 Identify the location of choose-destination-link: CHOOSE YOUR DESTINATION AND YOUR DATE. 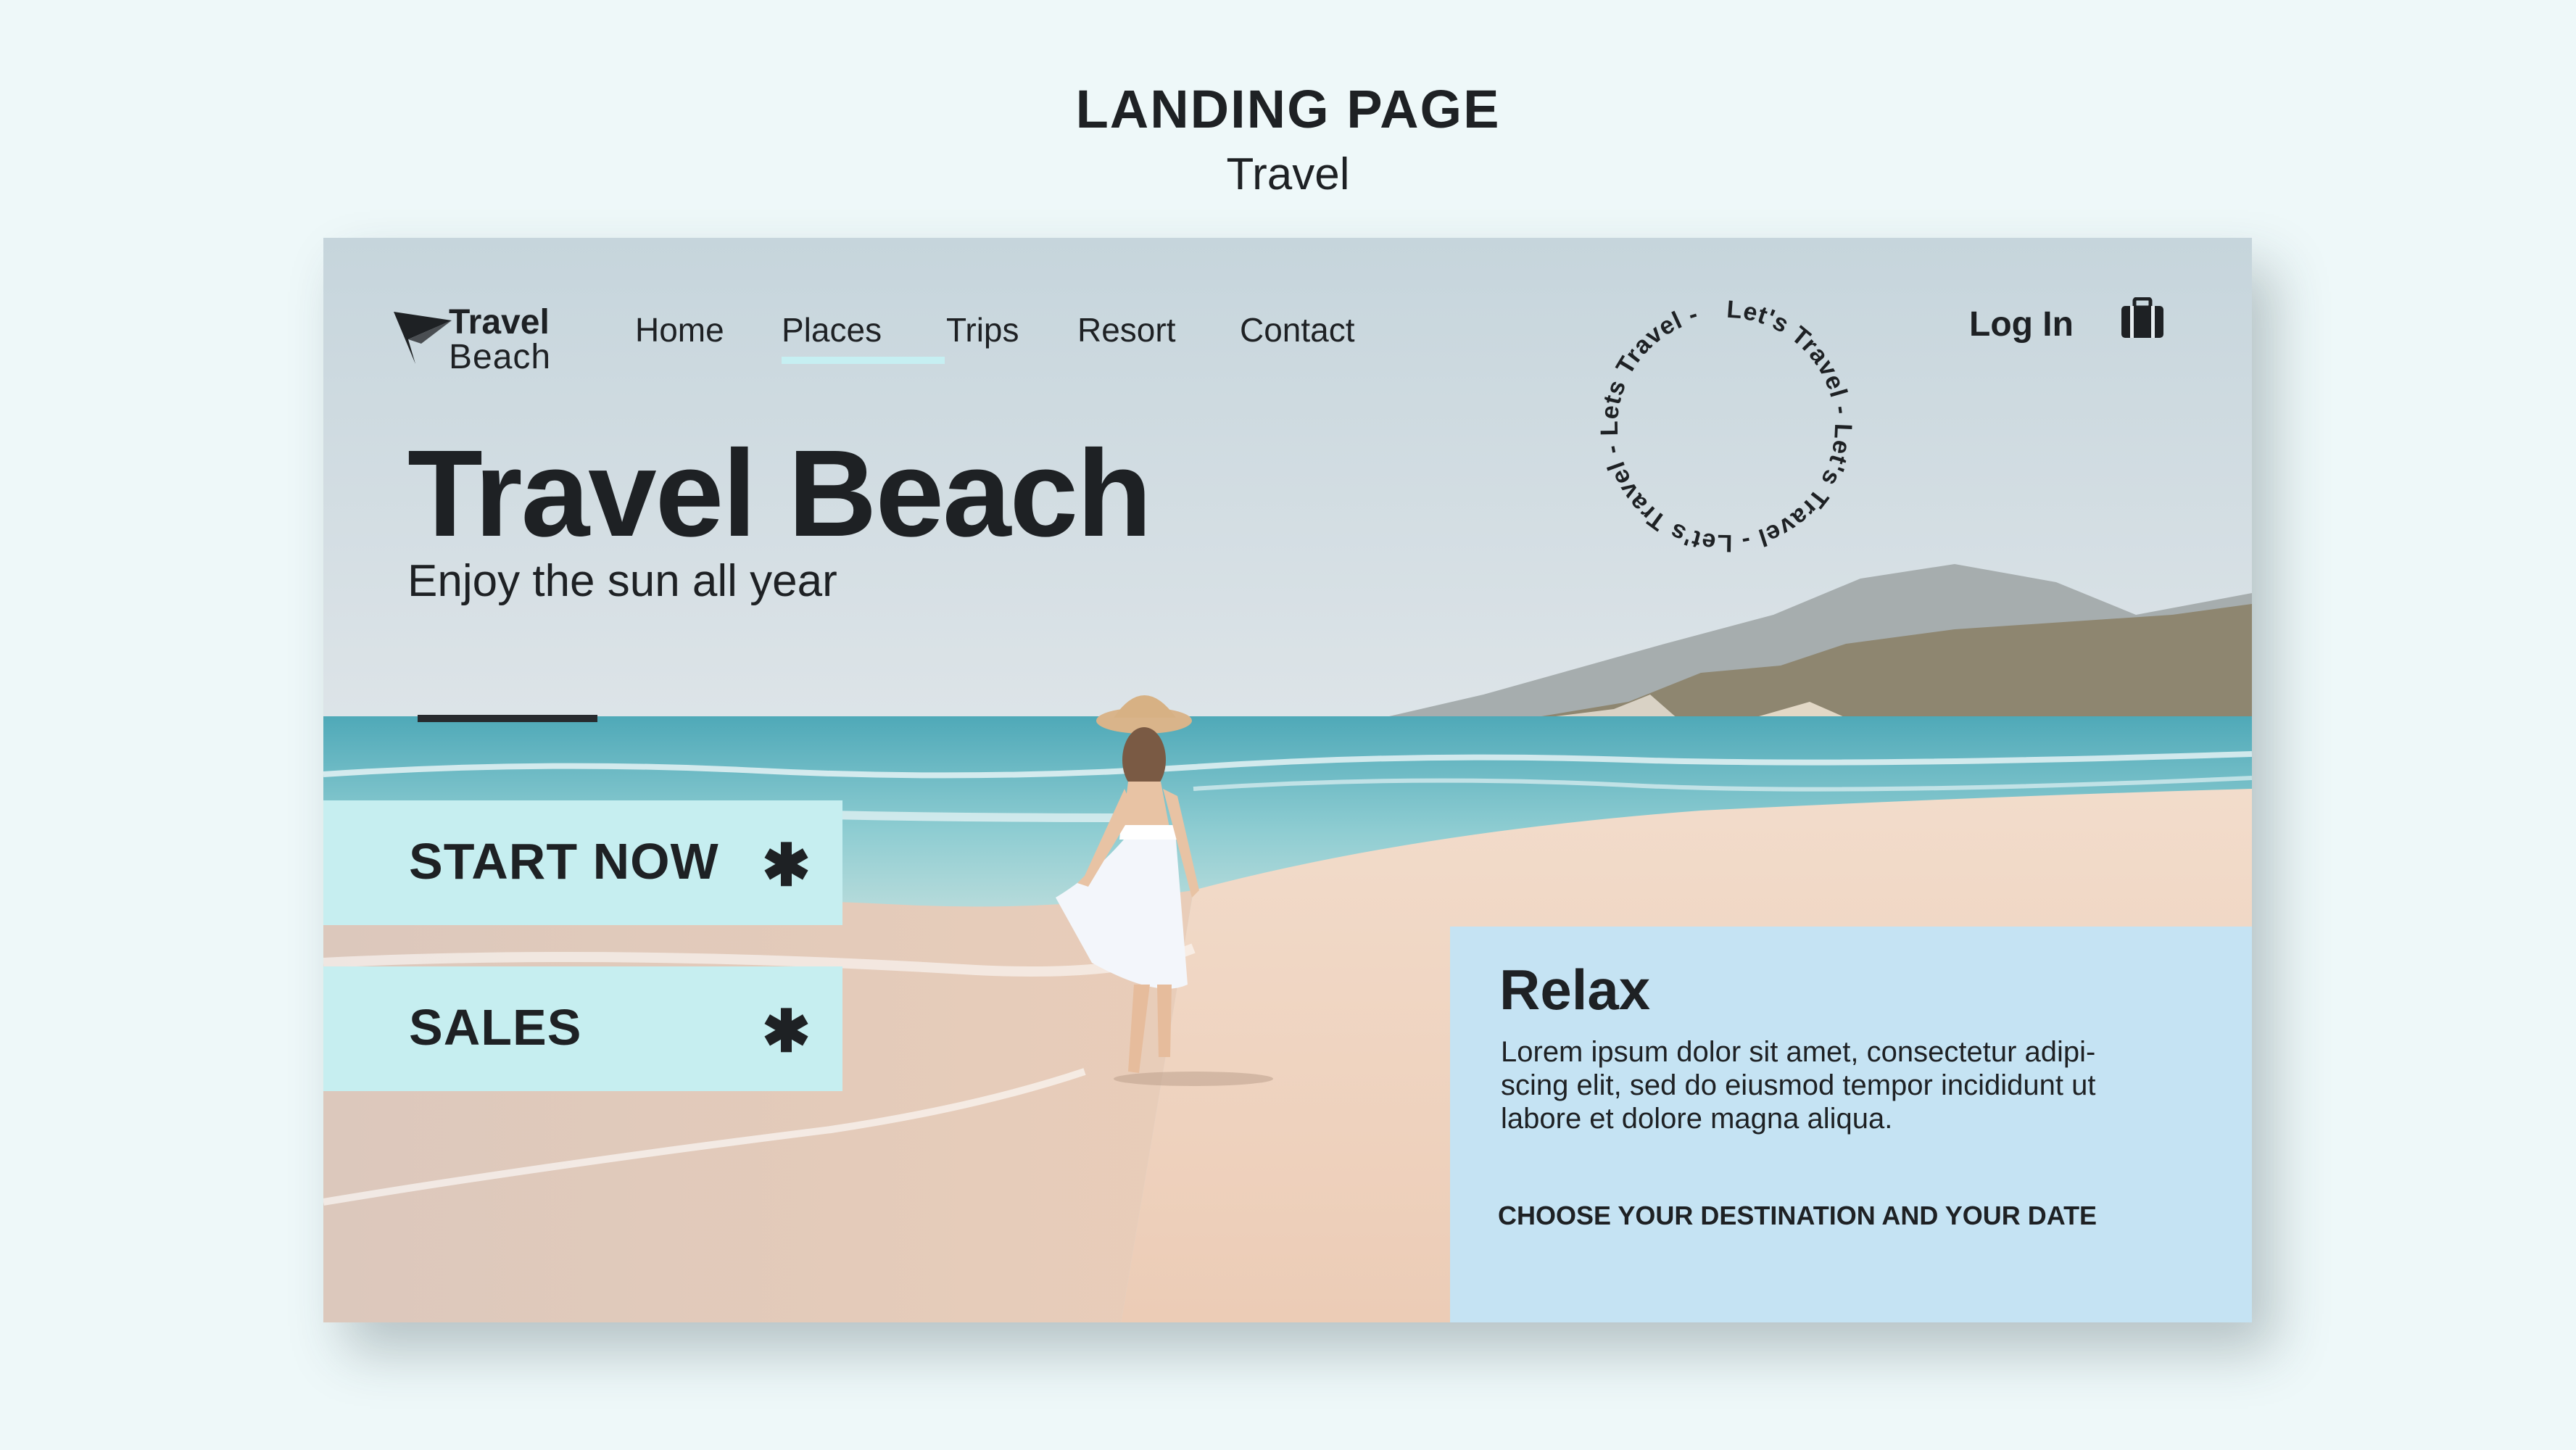
(1797, 1216).